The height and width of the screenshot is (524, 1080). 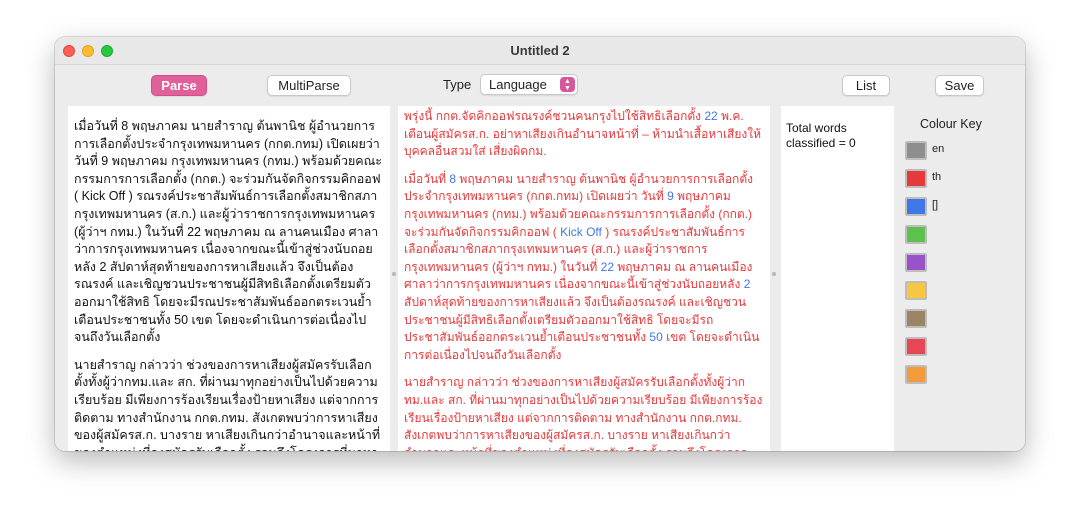 What do you see at coordinates (774, 278) in the screenshot?
I see `split-divider-right` at bounding box center [774, 278].